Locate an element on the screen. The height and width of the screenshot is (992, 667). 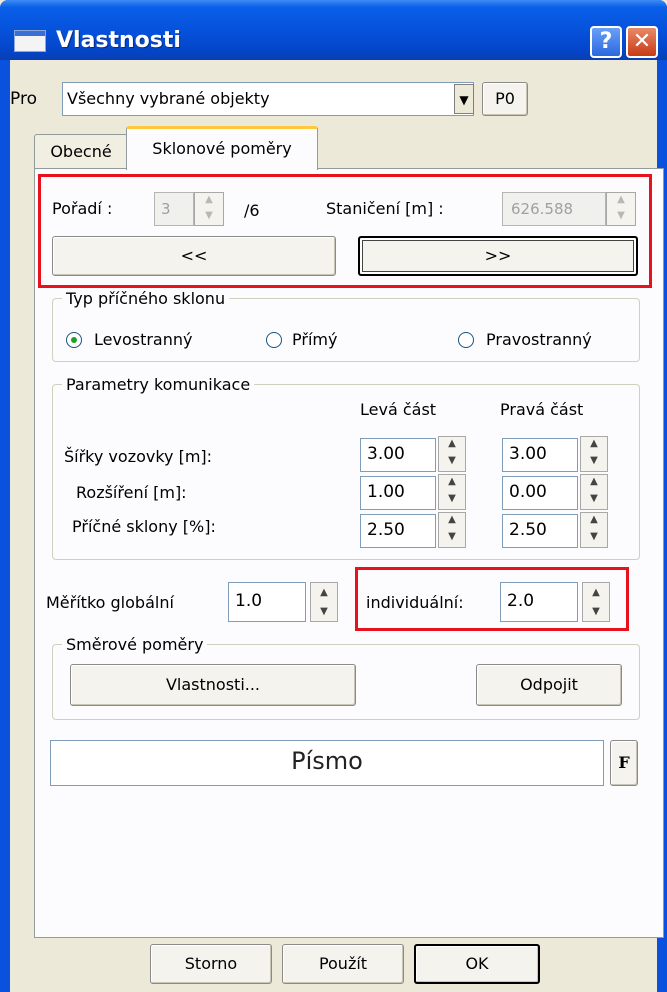
cross-slopes-right-spinner: ▲ ▼ is located at coordinates (594, 530).